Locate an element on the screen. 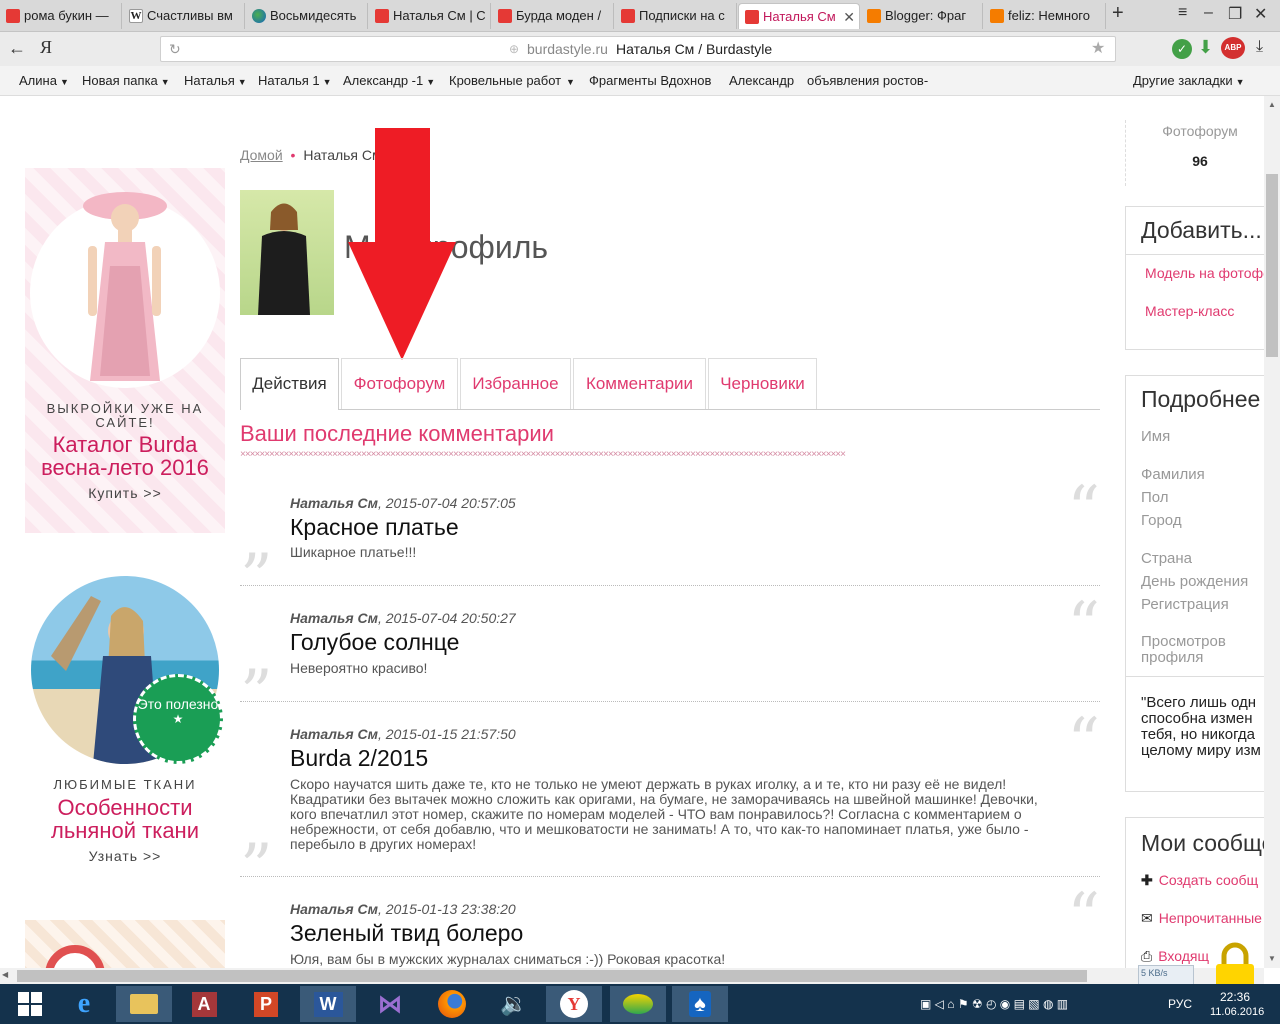  new-tab-button: + is located at coordinates (1118, 13).